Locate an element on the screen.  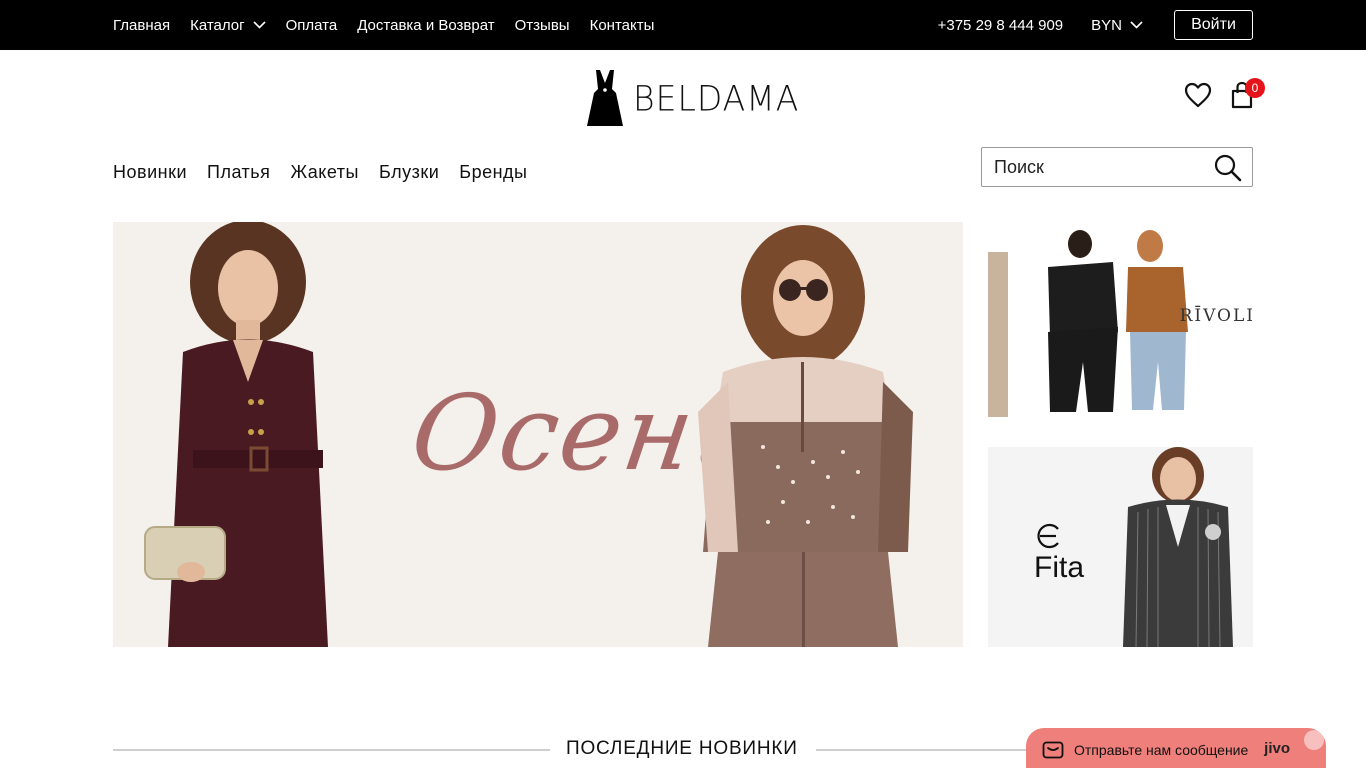
brand-banner-rivoli: RĪVOLI is located at coordinates (1120, 322).